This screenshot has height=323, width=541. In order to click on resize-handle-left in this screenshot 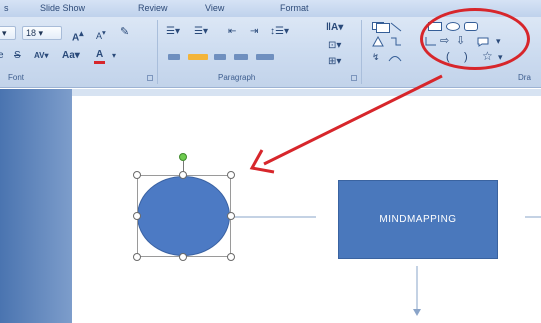, I will do `click(137, 216)`.